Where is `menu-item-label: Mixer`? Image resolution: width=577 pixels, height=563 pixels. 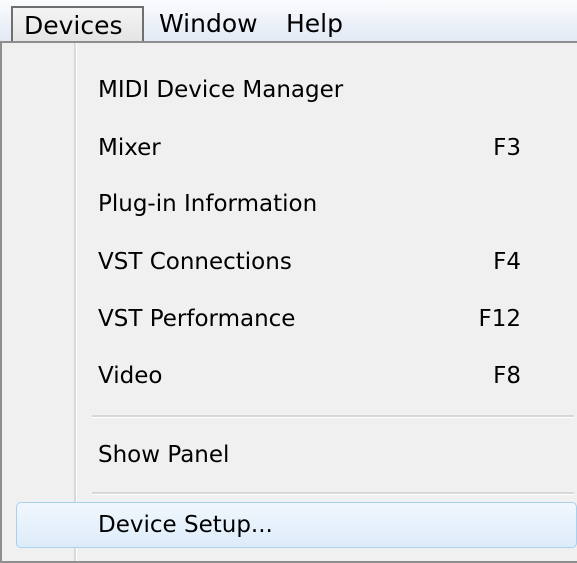 menu-item-label: Mixer is located at coordinates (129, 148).